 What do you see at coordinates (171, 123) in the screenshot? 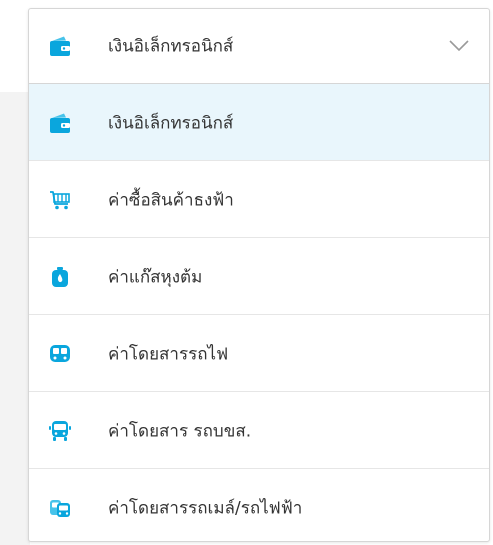
I see `option-label: เงินอิเล็กทรอนิกส์` at bounding box center [171, 123].